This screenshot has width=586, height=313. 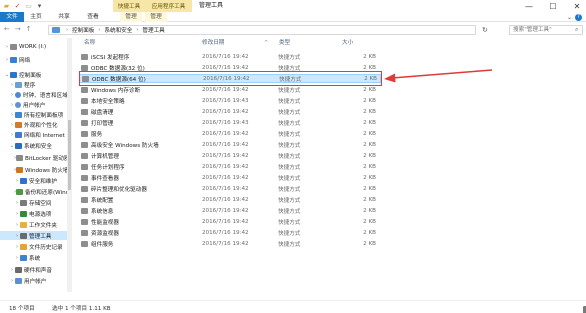 What do you see at coordinates (546, 30) in the screenshot?
I see `search-input` at bounding box center [546, 30].